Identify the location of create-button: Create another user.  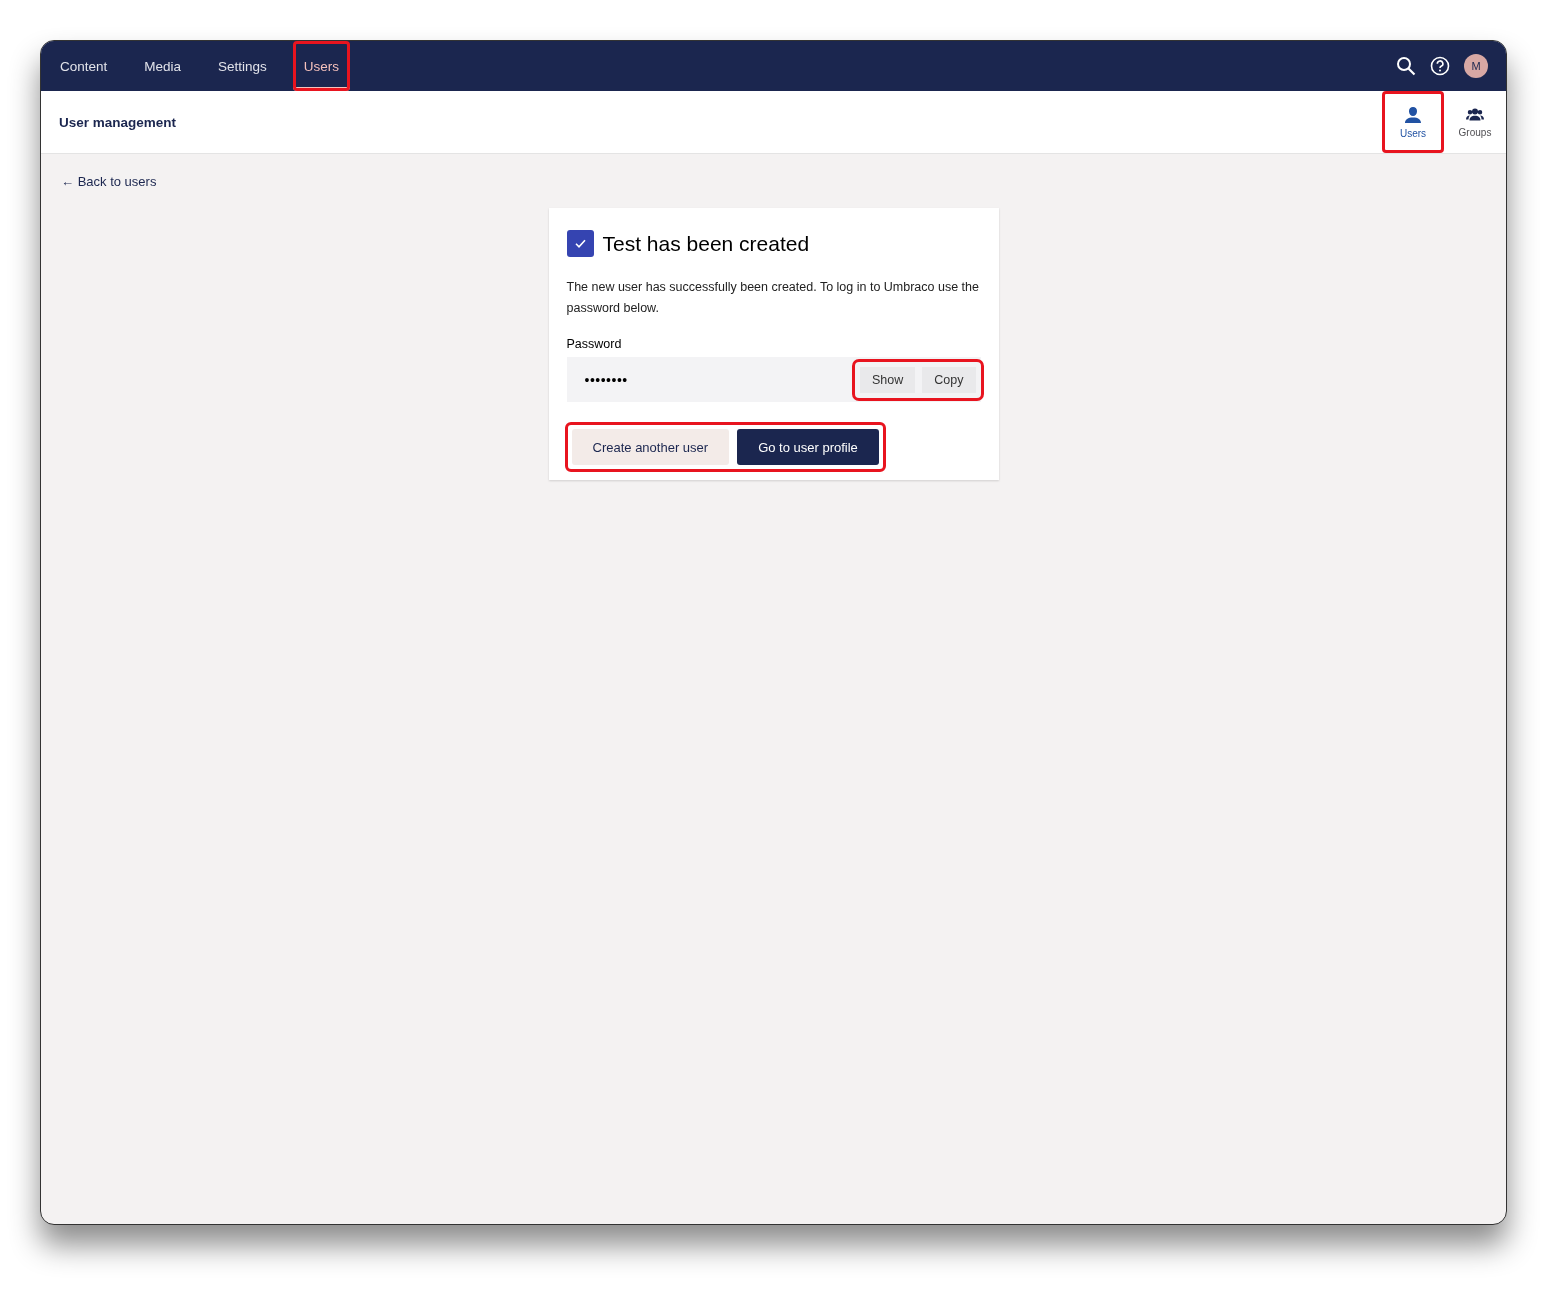
(650, 447).